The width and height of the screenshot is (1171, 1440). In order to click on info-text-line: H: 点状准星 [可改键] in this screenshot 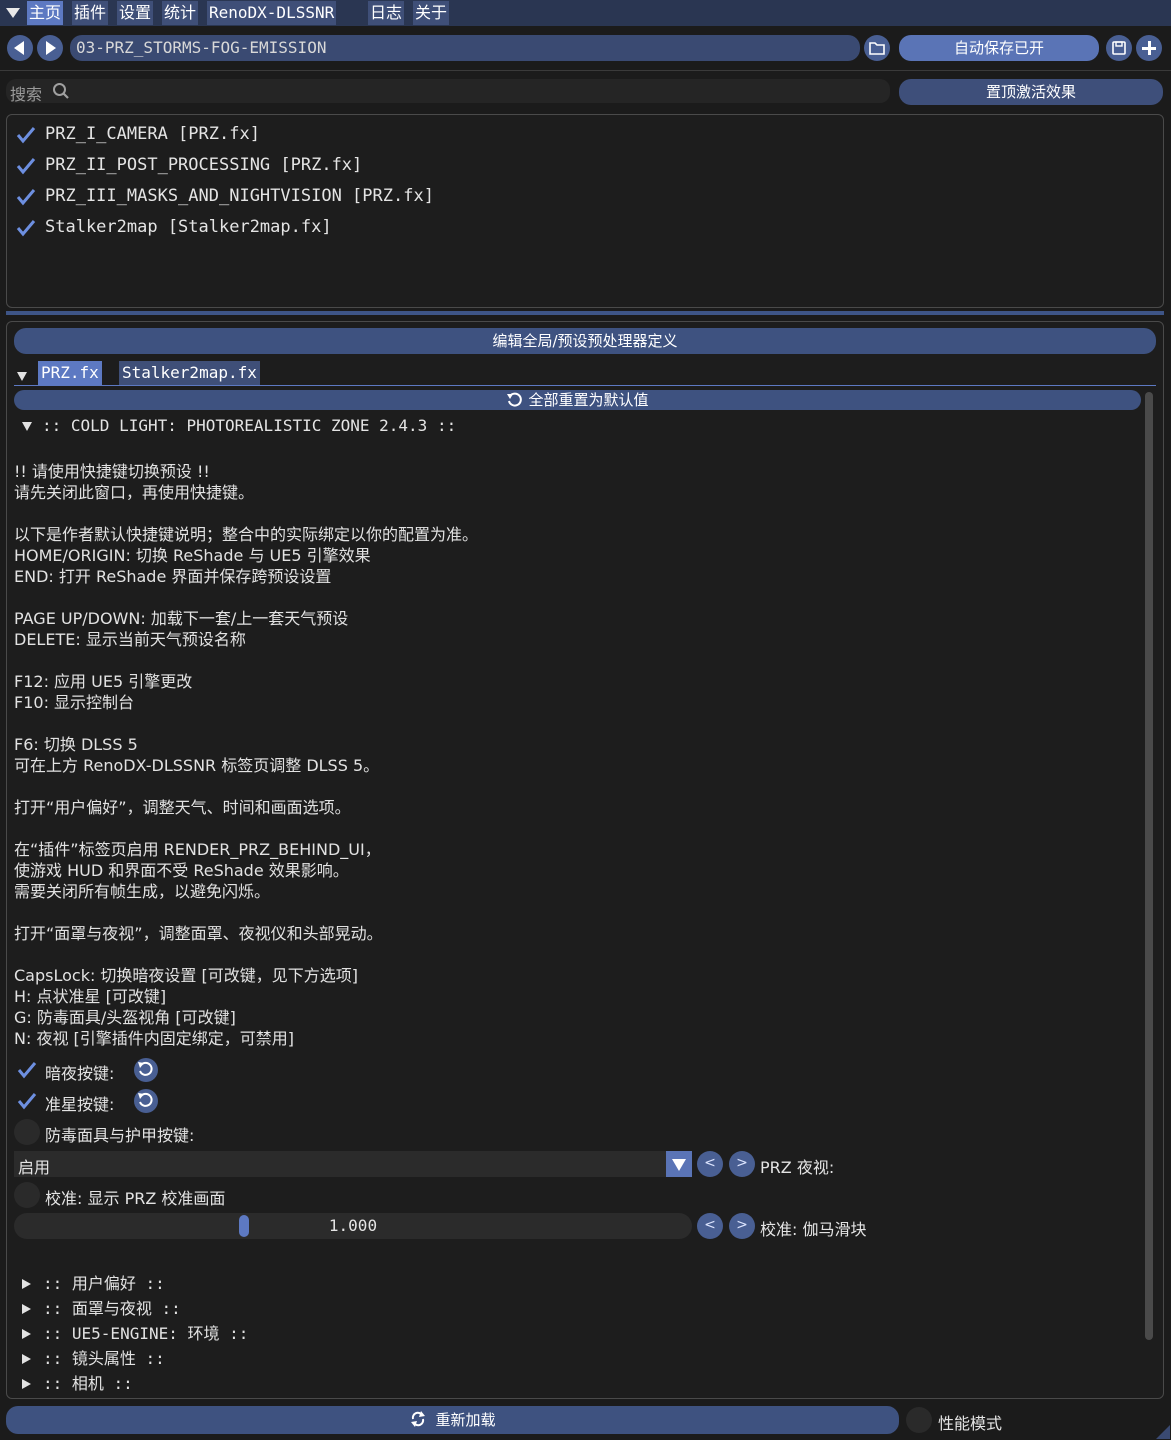, I will do `click(90, 996)`.